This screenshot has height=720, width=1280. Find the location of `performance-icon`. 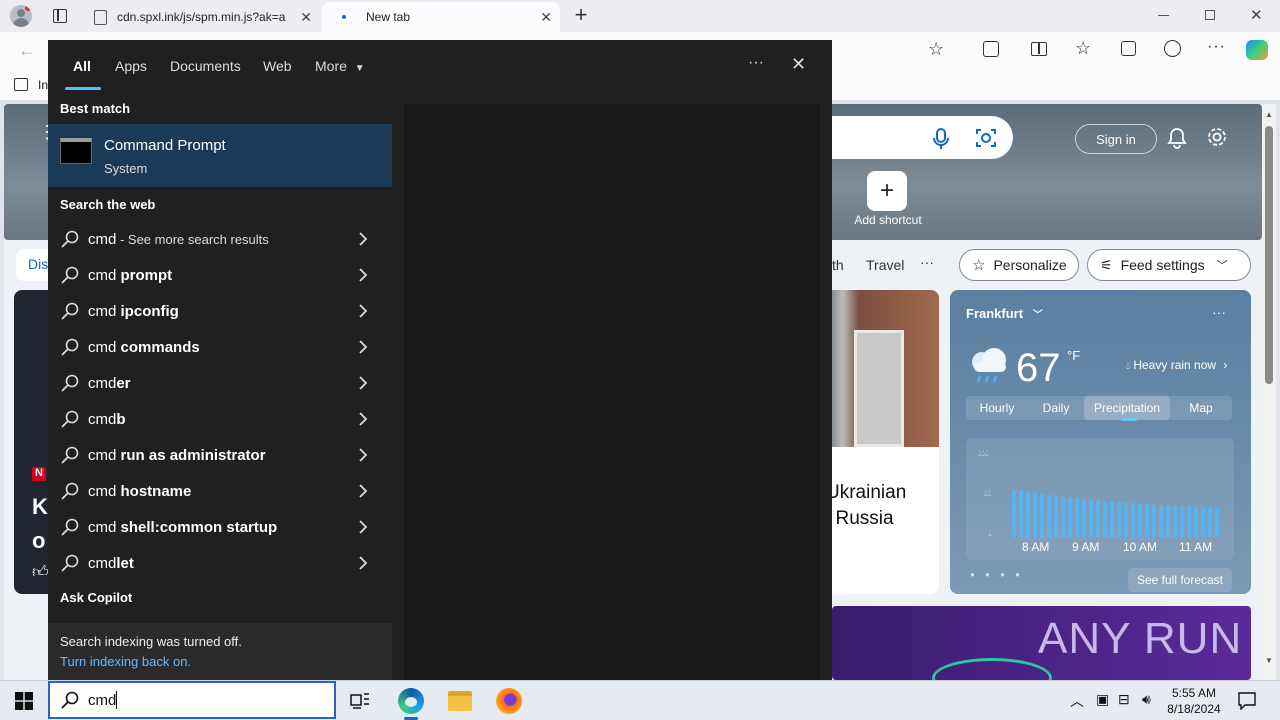

performance-icon is located at coordinates (1172, 48).